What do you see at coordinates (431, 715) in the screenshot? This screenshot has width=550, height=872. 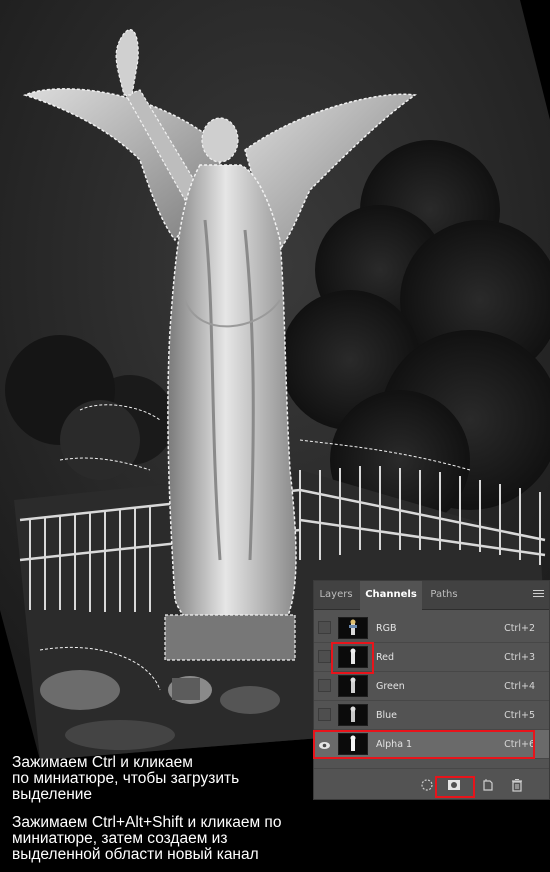 I see `channel-row-blue: Blue Ctrl+5` at bounding box center [431, 715].